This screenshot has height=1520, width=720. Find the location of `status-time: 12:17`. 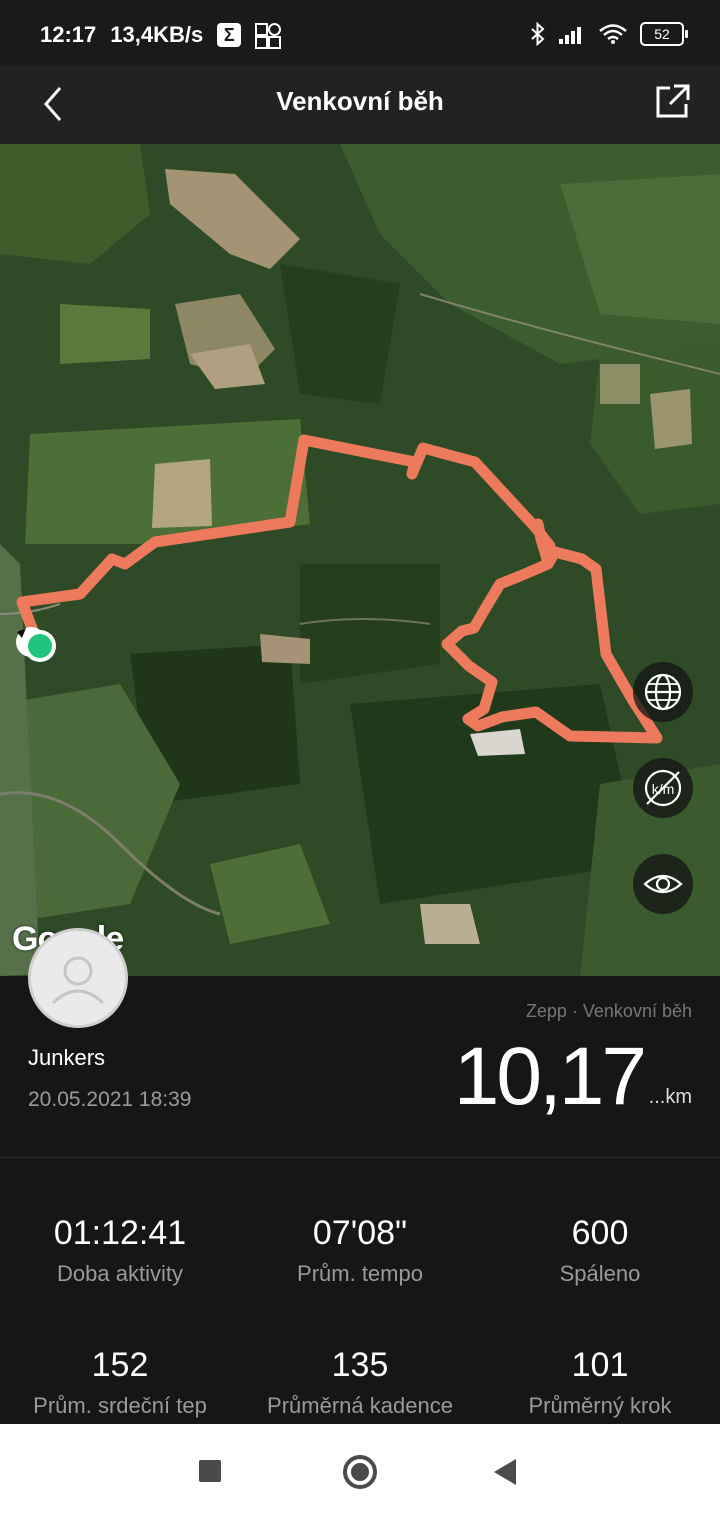

status-time: 12:17 is located at coordinates (68, 34).